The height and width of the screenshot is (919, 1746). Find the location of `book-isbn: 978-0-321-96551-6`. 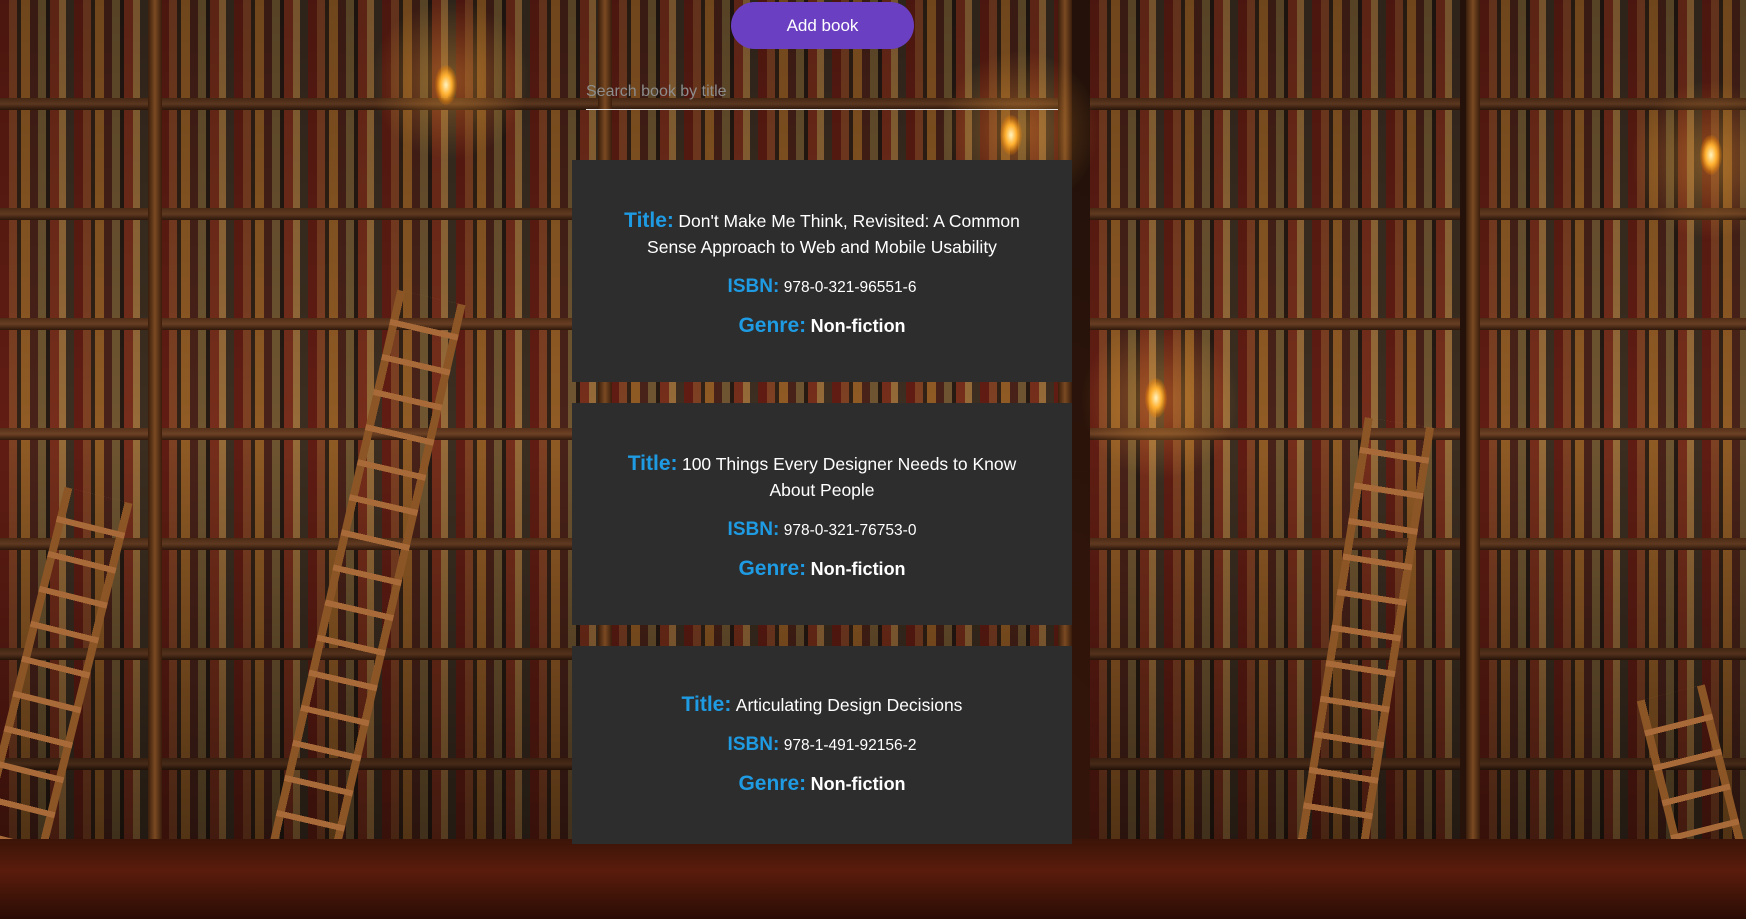

book-isbn: 978-0-321-96551-6 is located at coordinates (850, 287).